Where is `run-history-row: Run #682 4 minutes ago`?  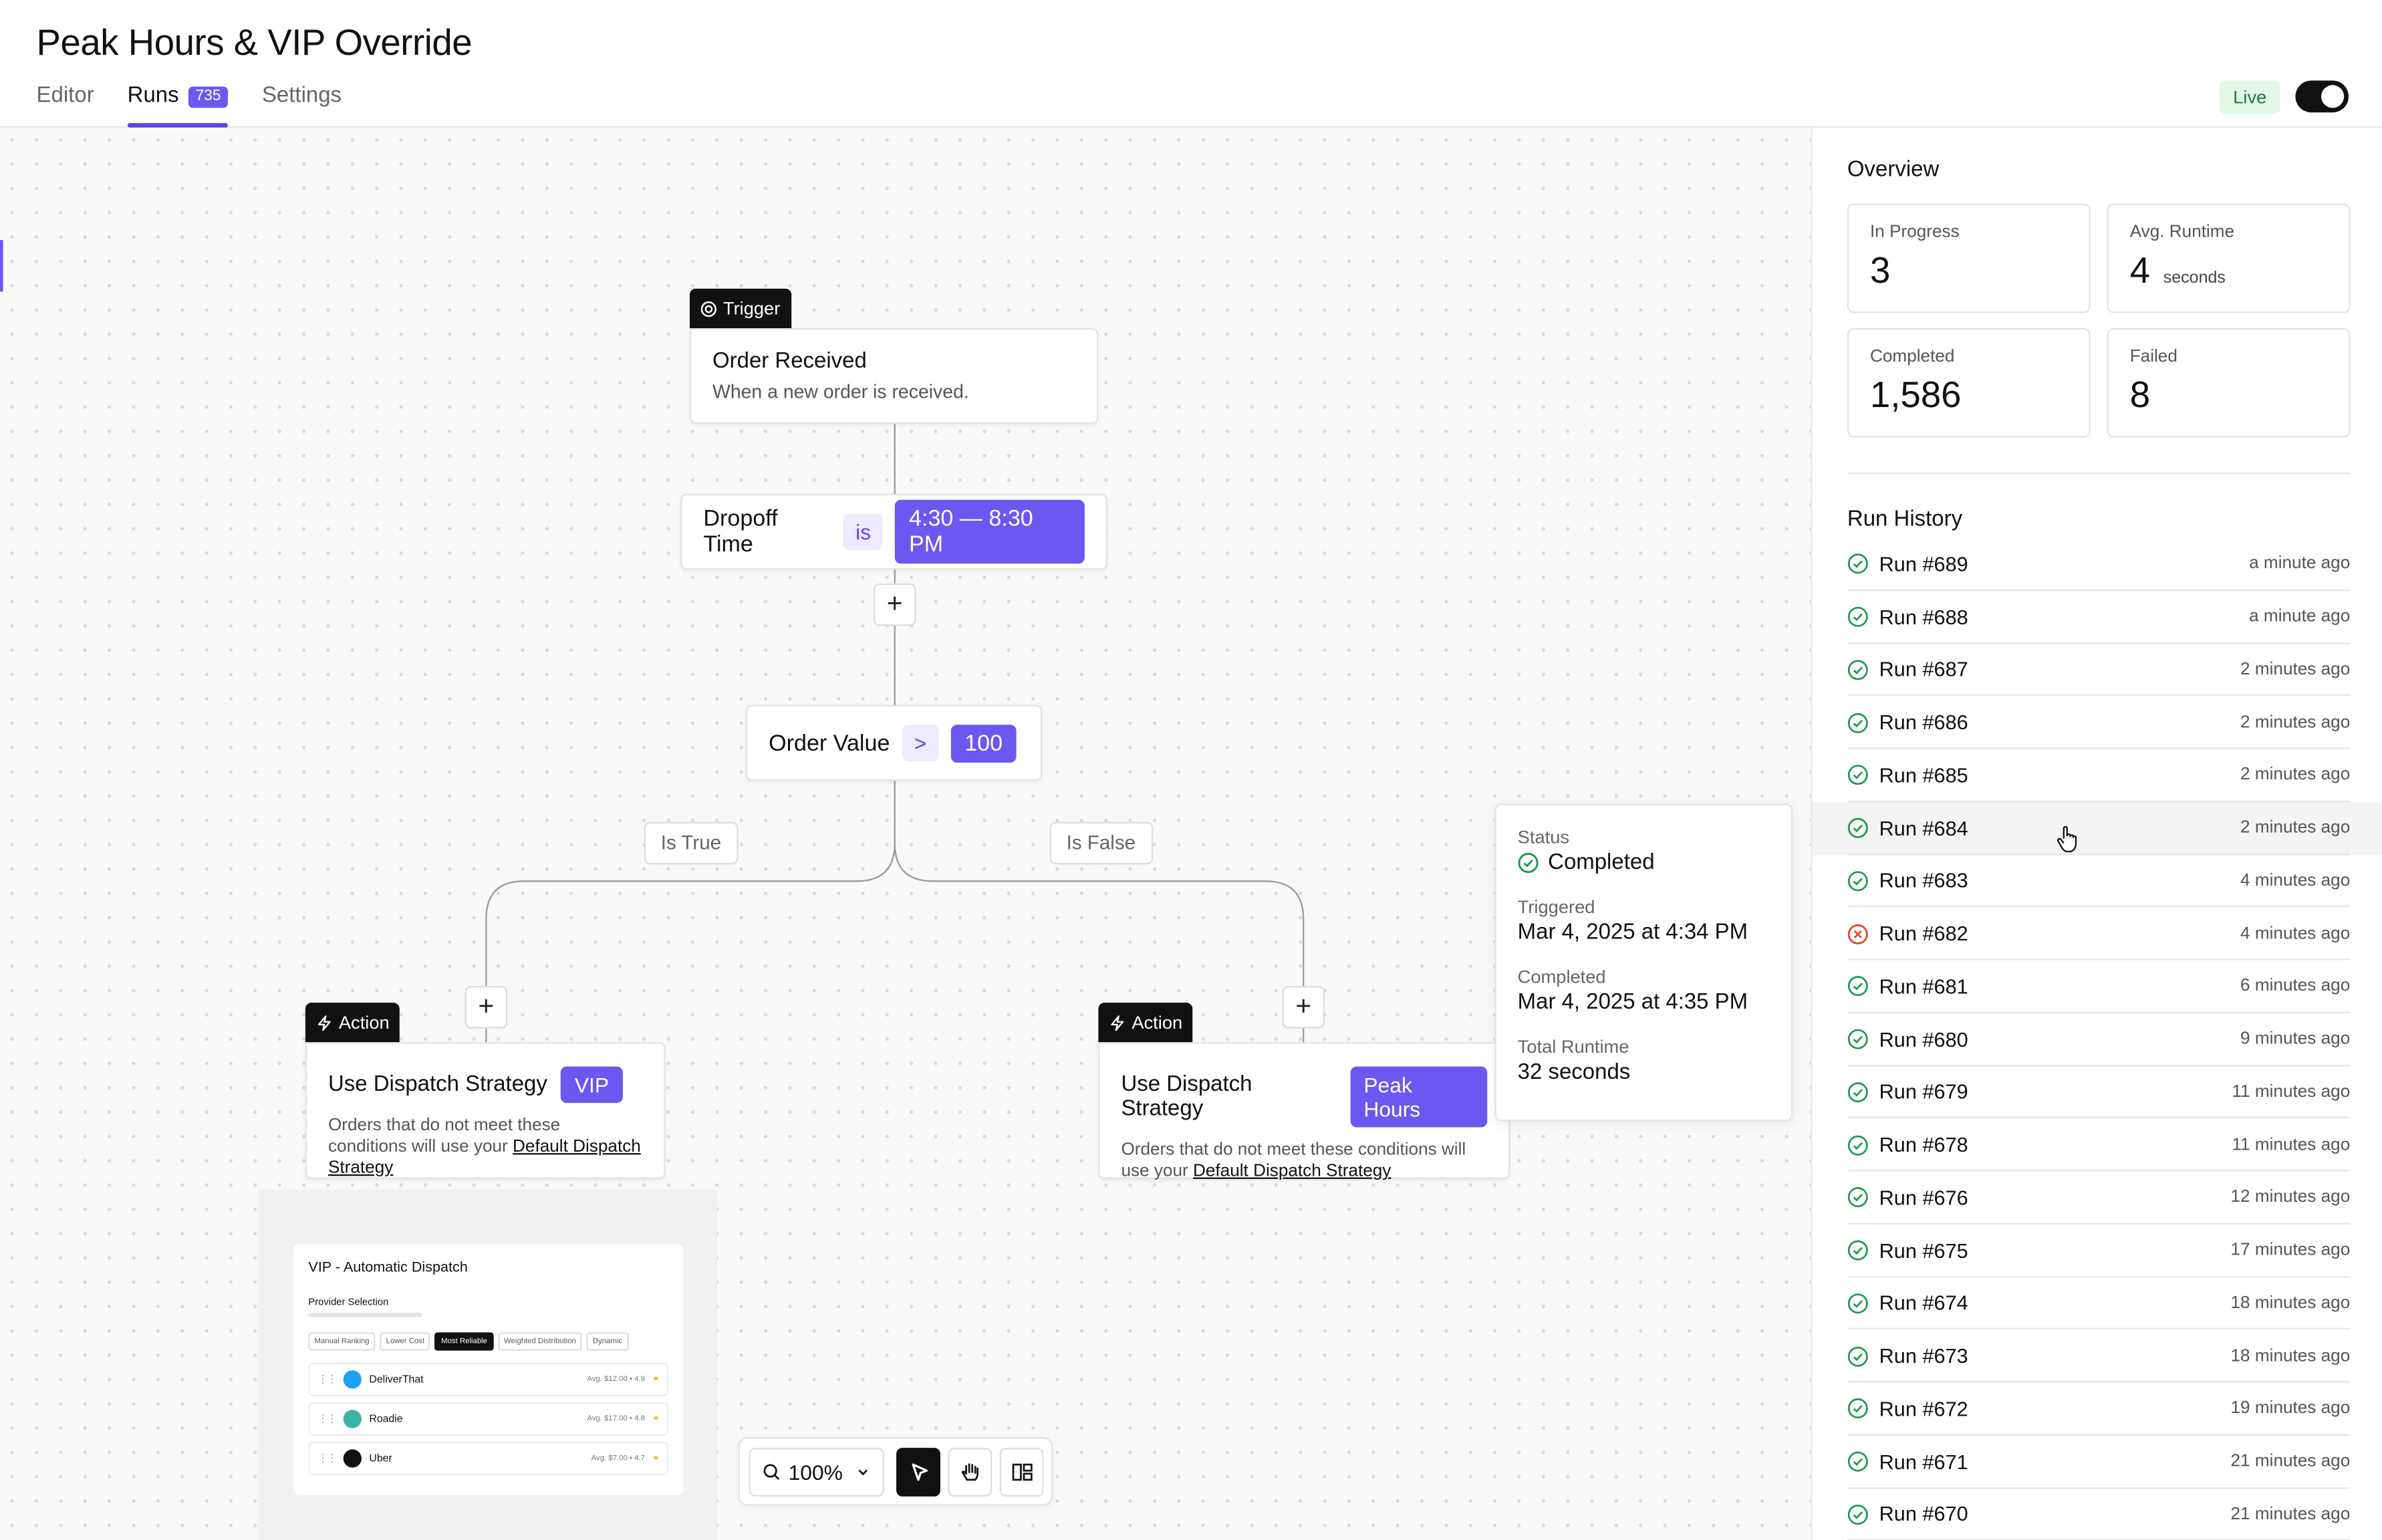 run-history-row: Run #682 4 minutes ago is located at coordinates (2097, 934).